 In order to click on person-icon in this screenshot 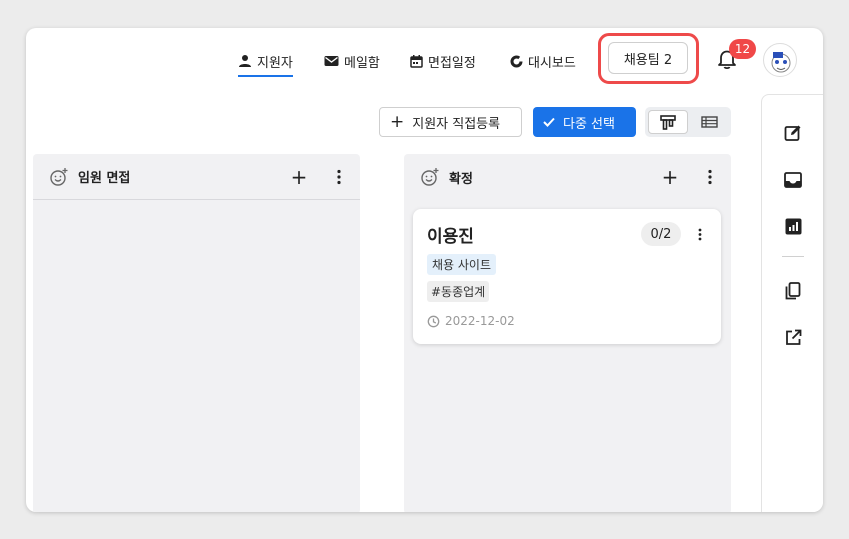, I will do `click(245, 61)`.